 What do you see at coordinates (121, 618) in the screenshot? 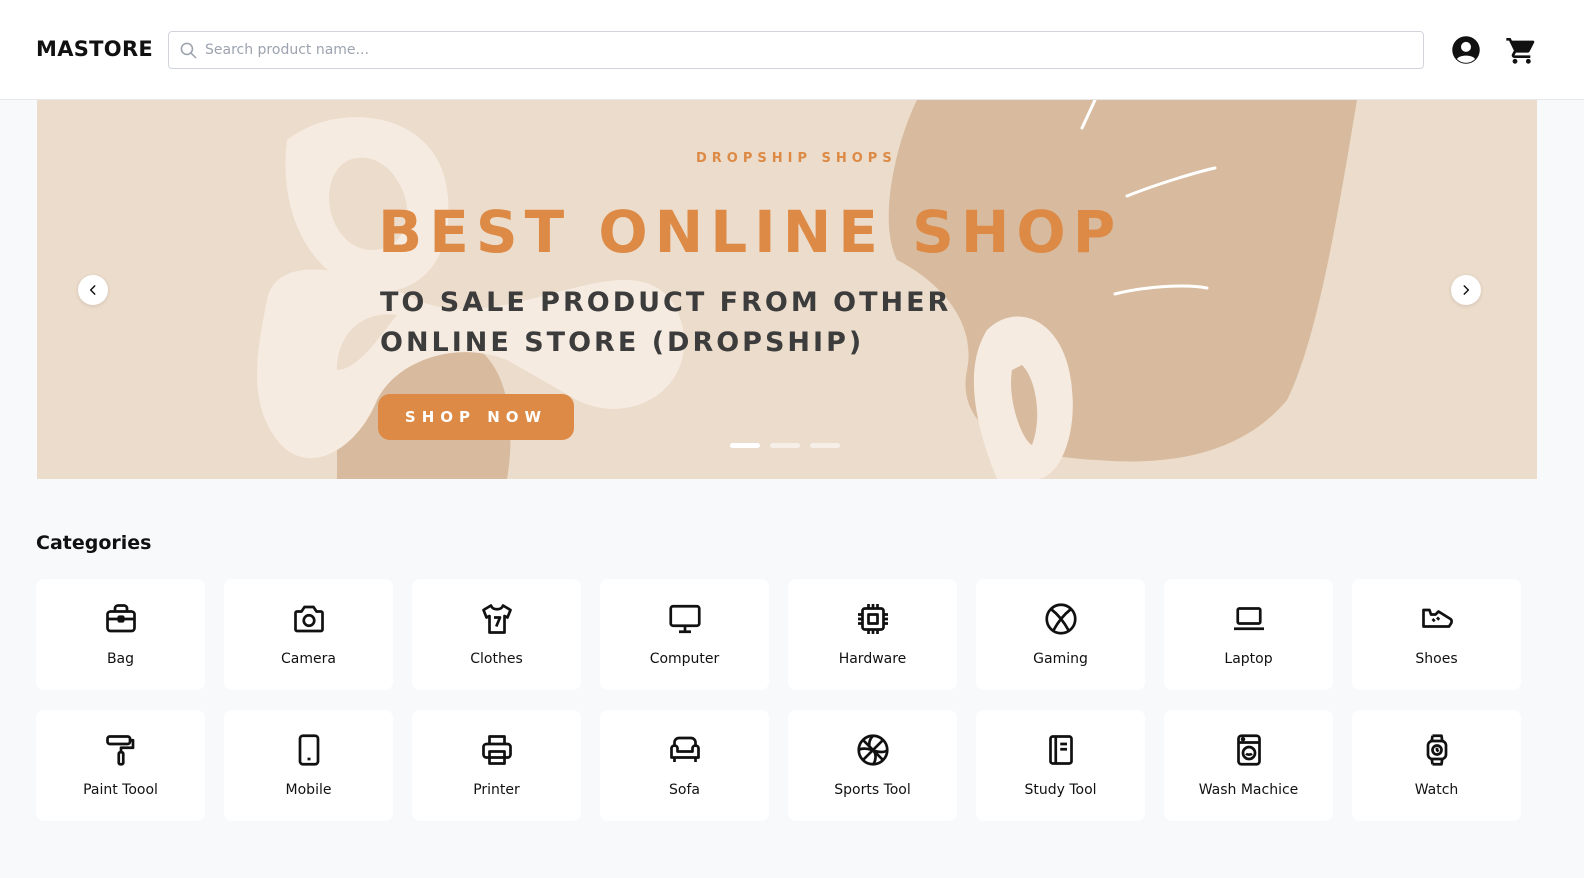
I see `bag-icon` at bounding box center [121, 618].